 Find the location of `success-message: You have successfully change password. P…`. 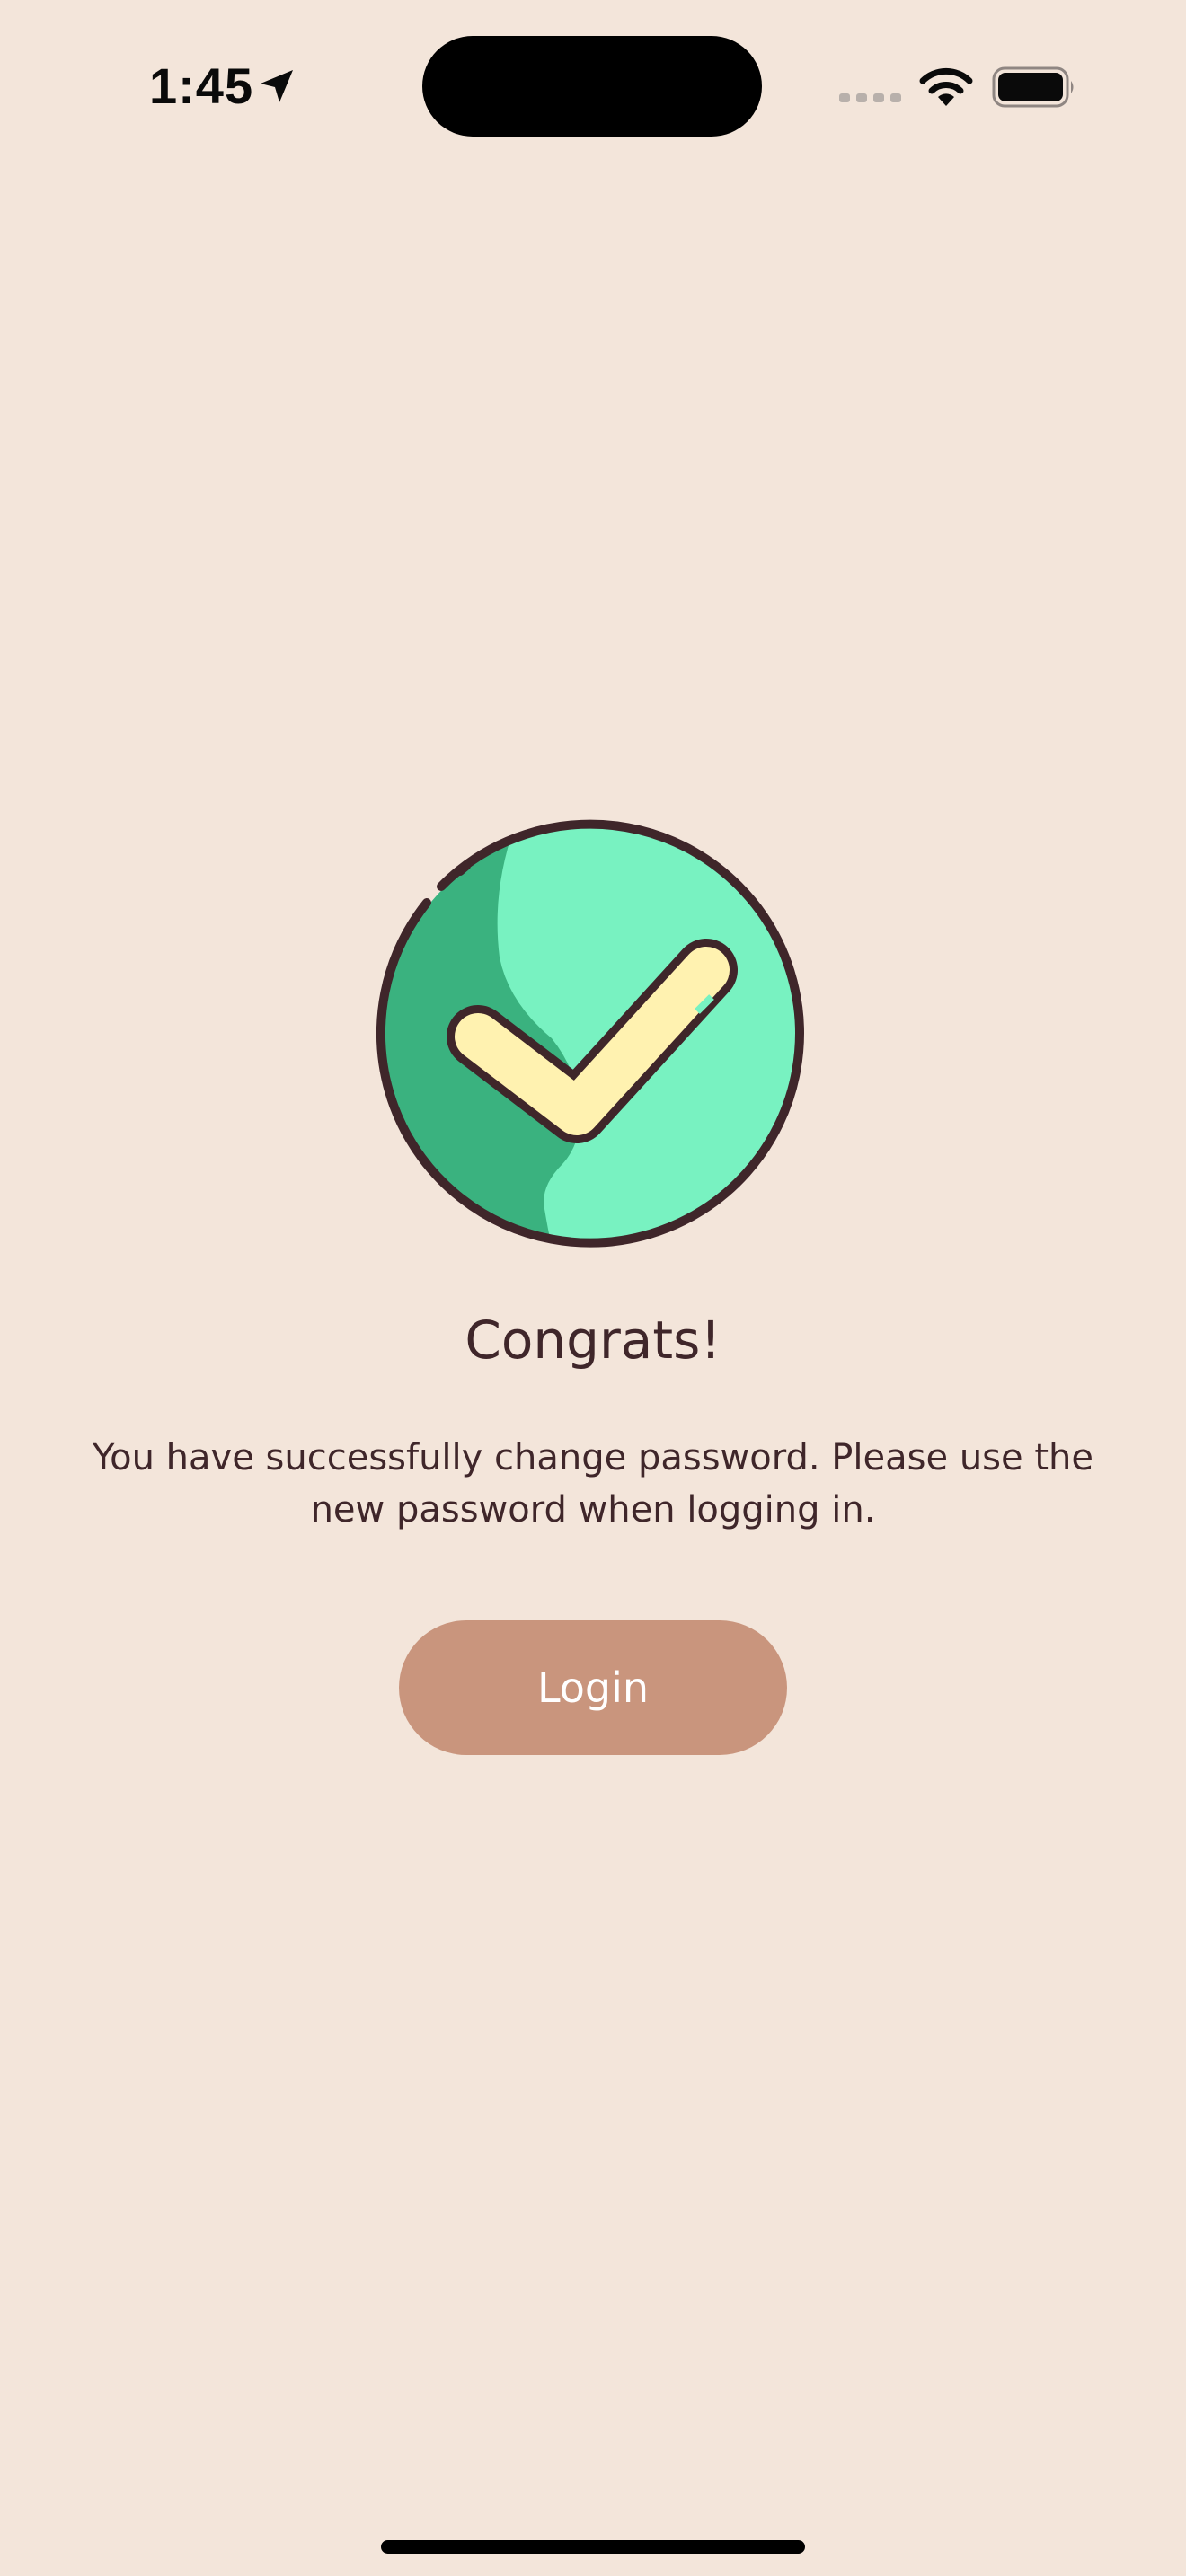

success-message: You have successfully change password. P… is located at coordinates (593, 1484).